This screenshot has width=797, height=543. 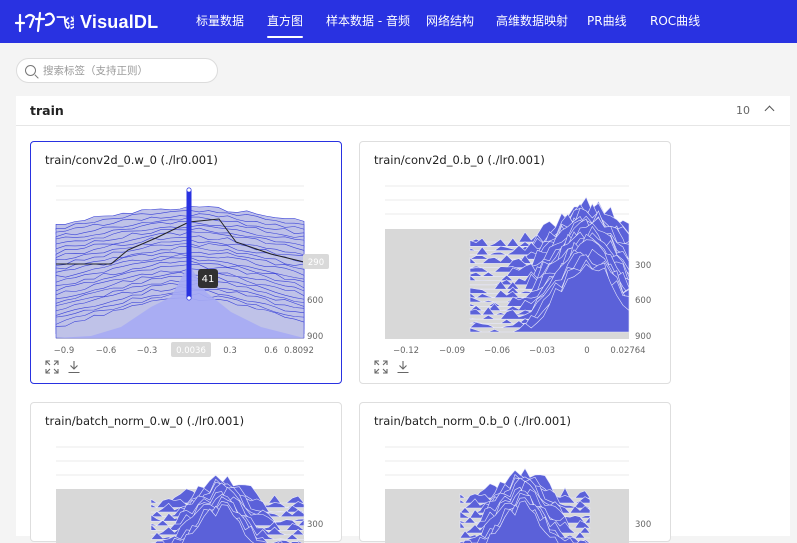 I want to click on x-tick-label: 0.8092, so click(x=299, y=351).